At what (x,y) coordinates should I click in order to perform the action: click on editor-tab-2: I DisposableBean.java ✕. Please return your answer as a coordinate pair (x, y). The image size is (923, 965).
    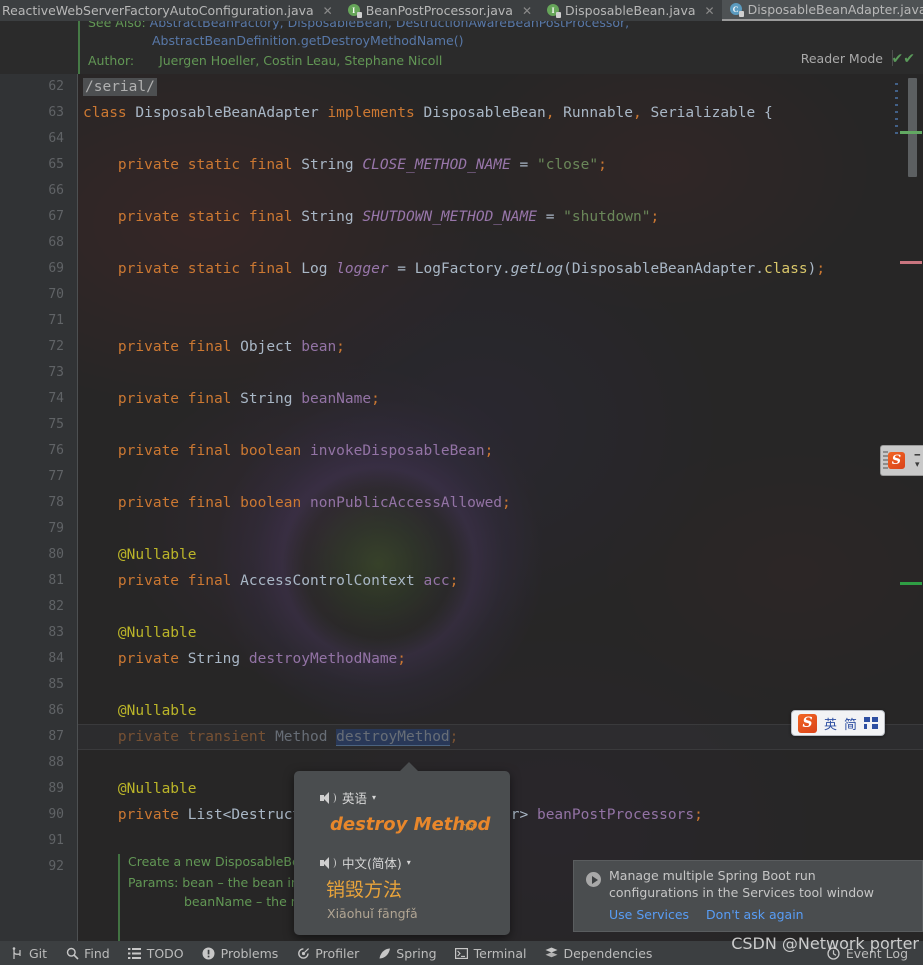
    Looking at the image, I should click on (630, 10).